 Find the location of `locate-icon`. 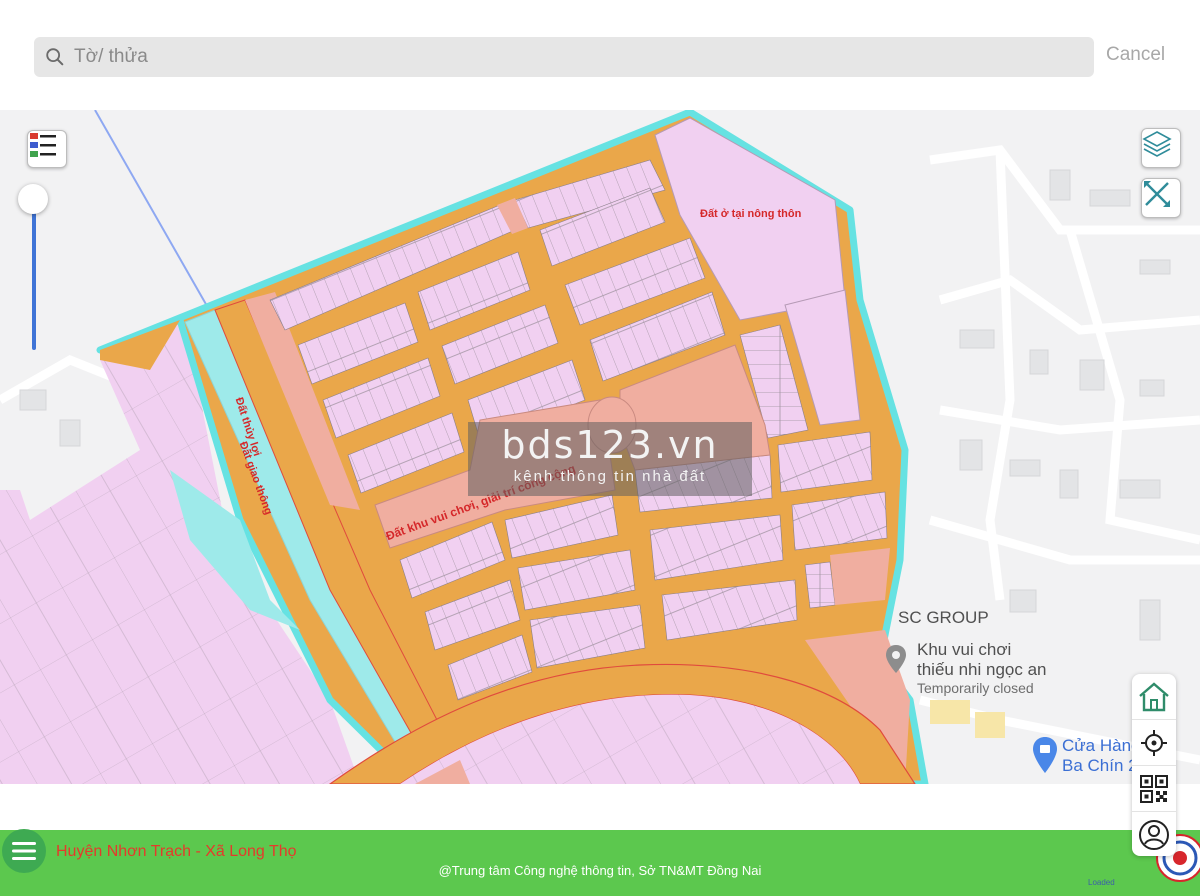

locate-icon is located at coordinates (1154, 742).